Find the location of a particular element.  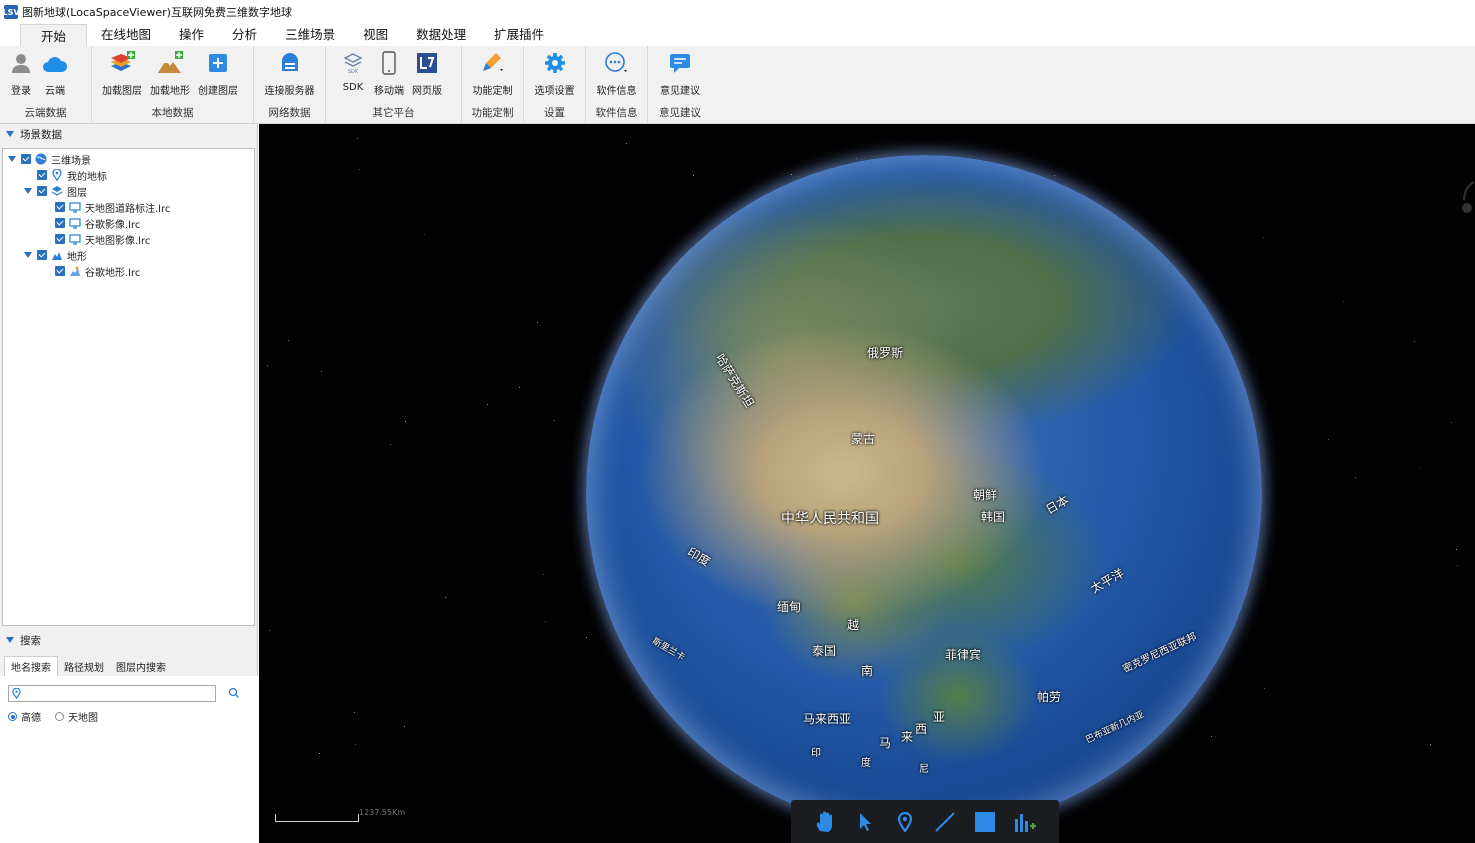

cloud-button: 云端 is located at coordinates (55, 73).